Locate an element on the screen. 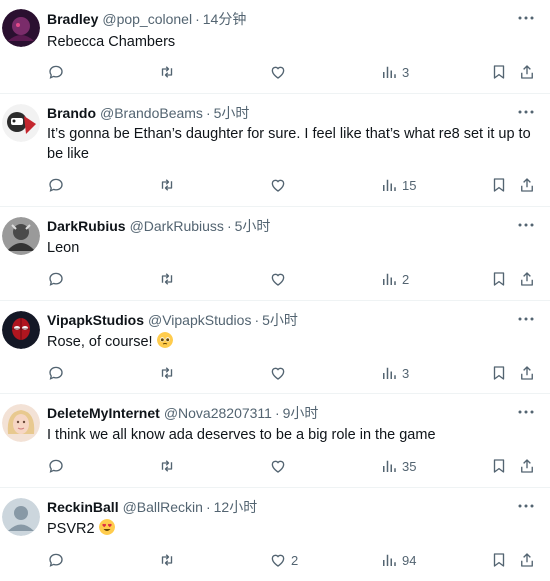  author-handle: @pop_colonel is located at coordinates (147, 19).